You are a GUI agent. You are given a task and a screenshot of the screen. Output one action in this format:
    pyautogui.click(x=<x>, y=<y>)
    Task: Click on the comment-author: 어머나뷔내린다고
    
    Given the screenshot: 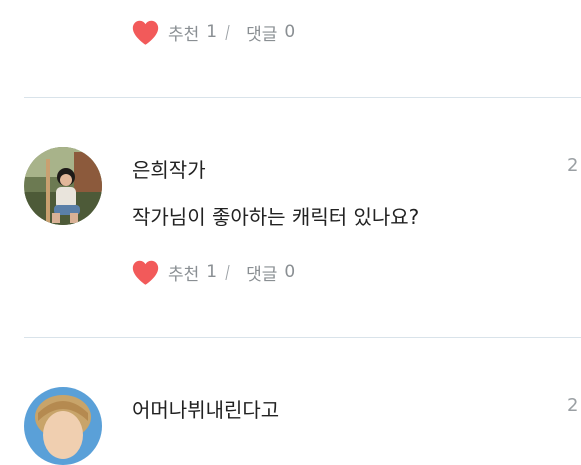 What is the action you would take?
    pyautogui.click(x=205, y=408)
    